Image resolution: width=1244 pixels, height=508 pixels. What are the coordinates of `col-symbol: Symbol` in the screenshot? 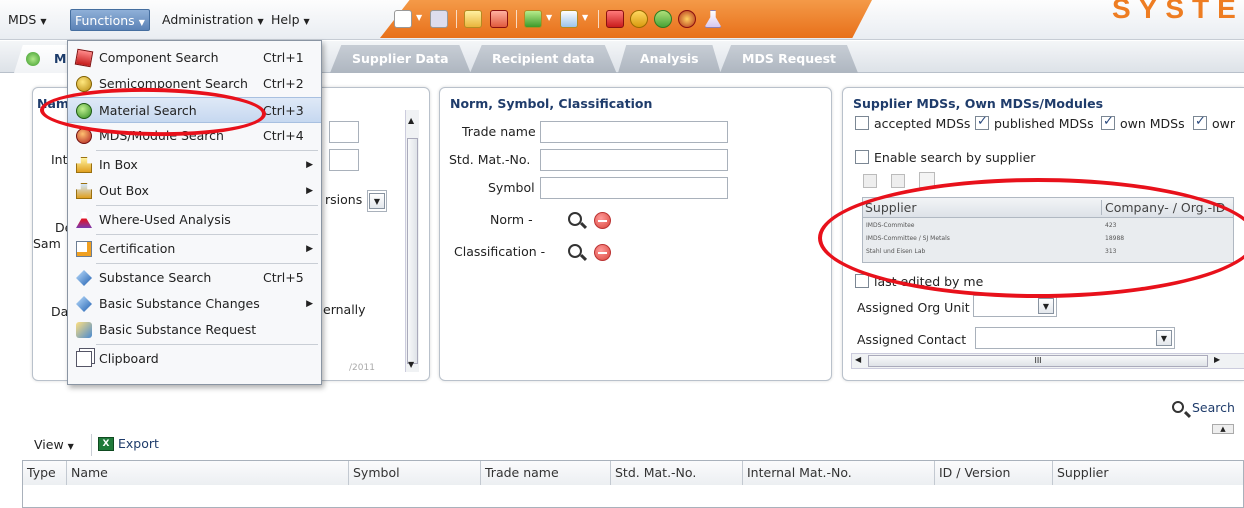 It's located at (415, 473).